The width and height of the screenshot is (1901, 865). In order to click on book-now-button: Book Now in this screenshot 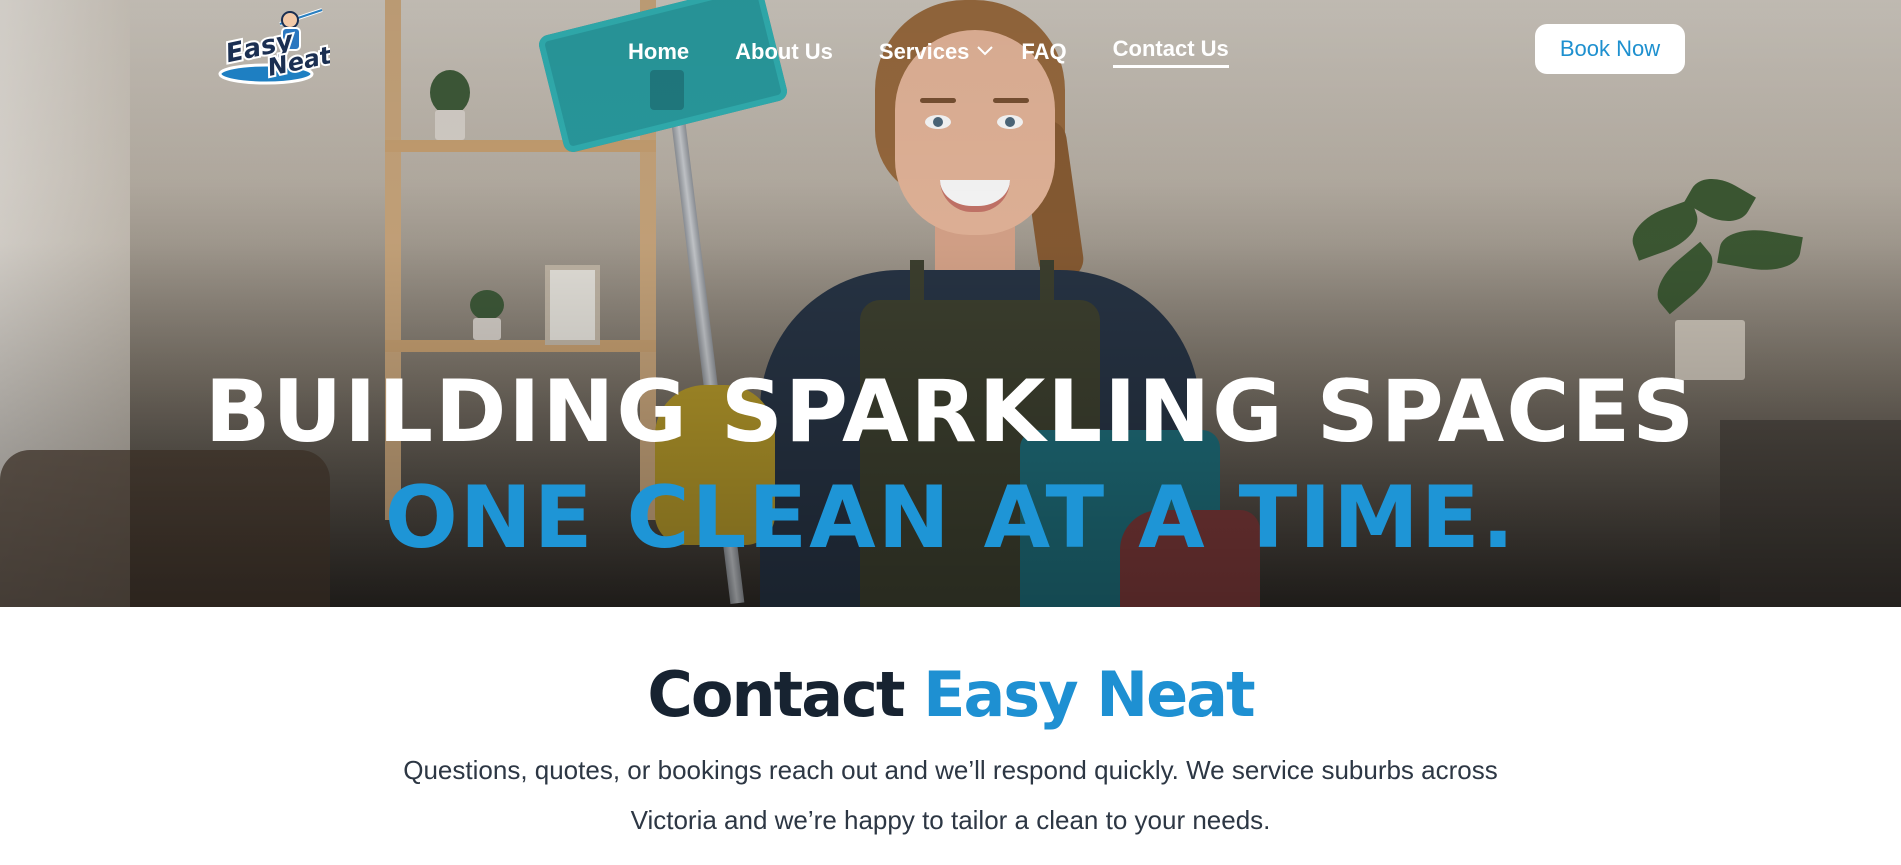, I will do `click(1610, 49)`.